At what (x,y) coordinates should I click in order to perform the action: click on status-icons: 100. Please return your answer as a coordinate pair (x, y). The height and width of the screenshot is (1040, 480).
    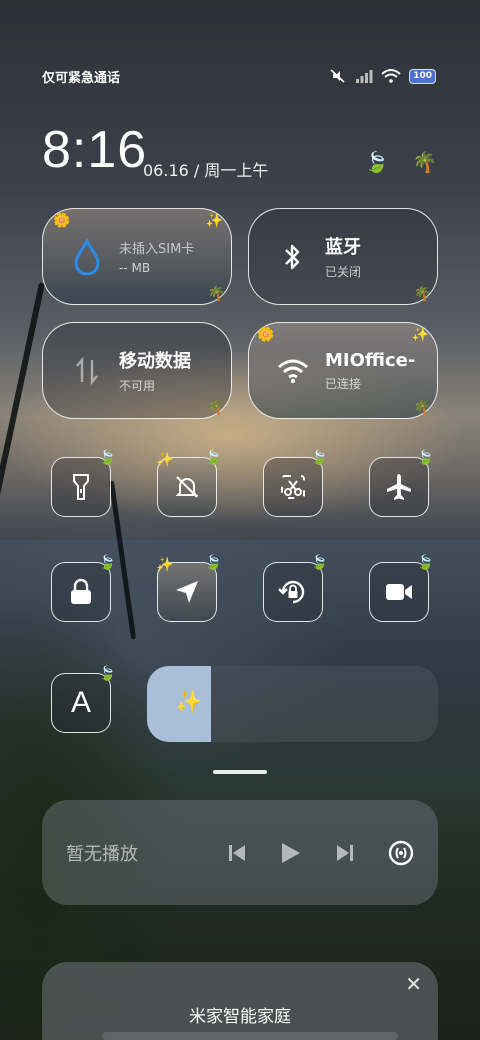
    Looking at the image, I should click on (382, 76).